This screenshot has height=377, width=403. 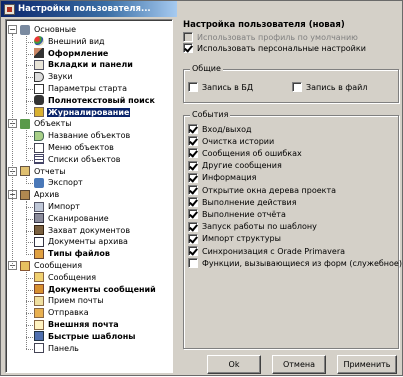 What do you see at coordinates (252, 226) in the screenshot?
I see `event-option: Запуск работы по шаблону` at bounding box center [252, 226].